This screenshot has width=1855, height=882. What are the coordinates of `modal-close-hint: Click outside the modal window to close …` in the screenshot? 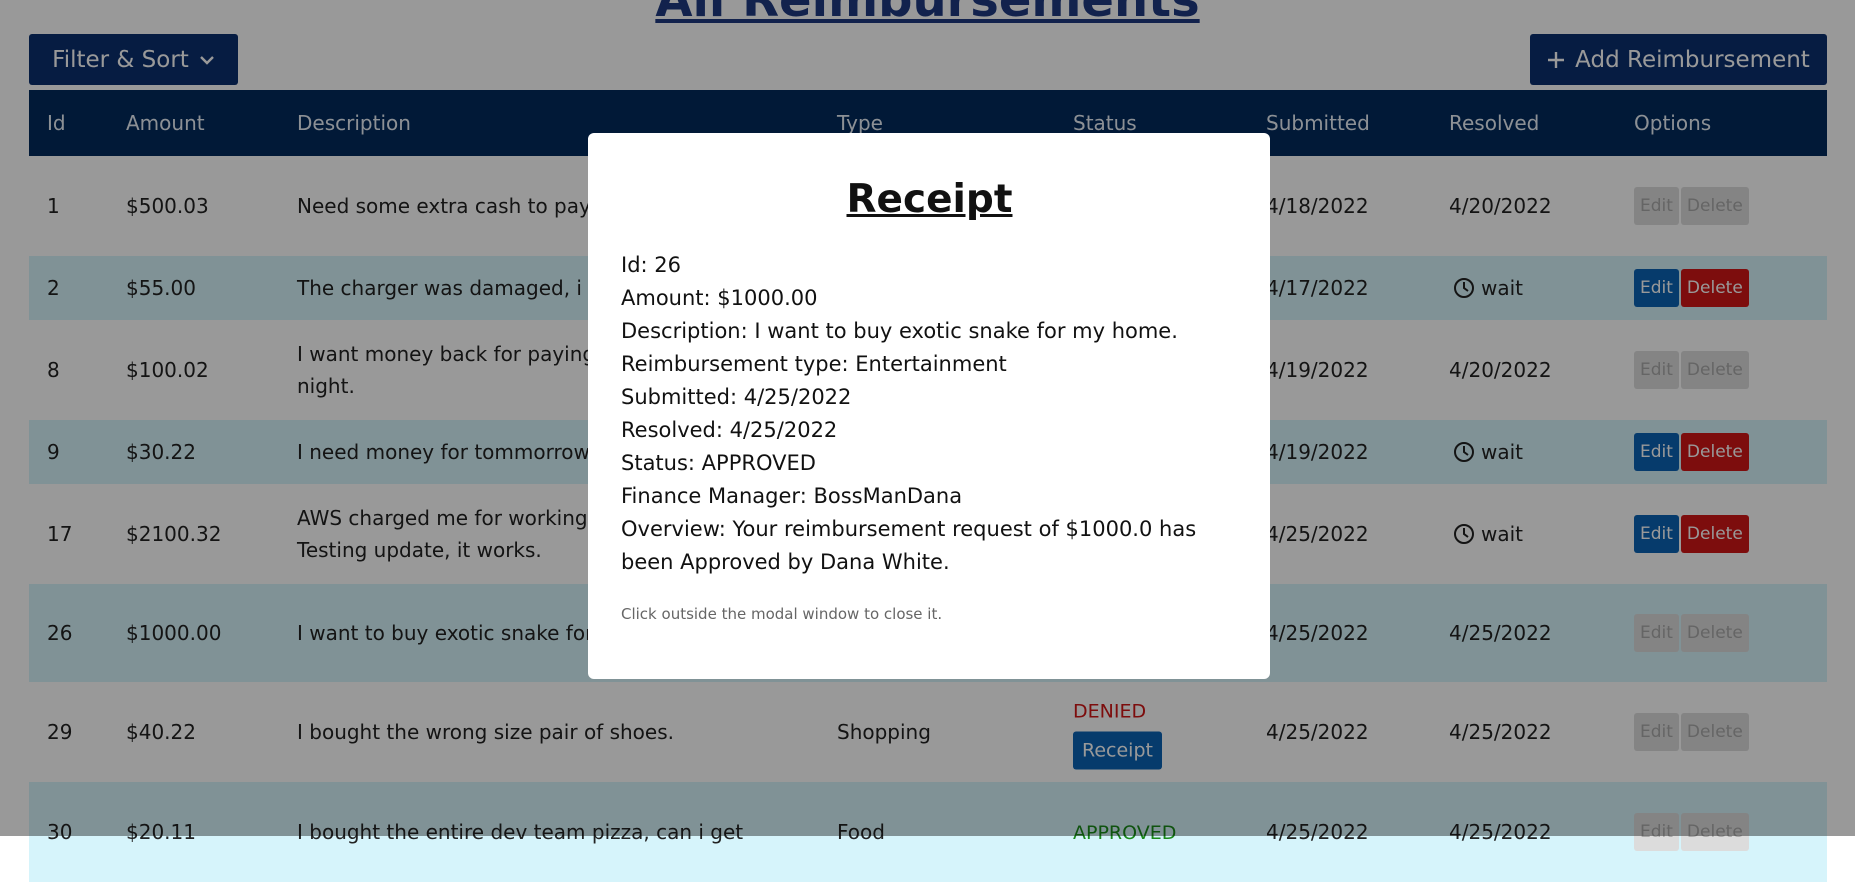 It's located at (782, 614).